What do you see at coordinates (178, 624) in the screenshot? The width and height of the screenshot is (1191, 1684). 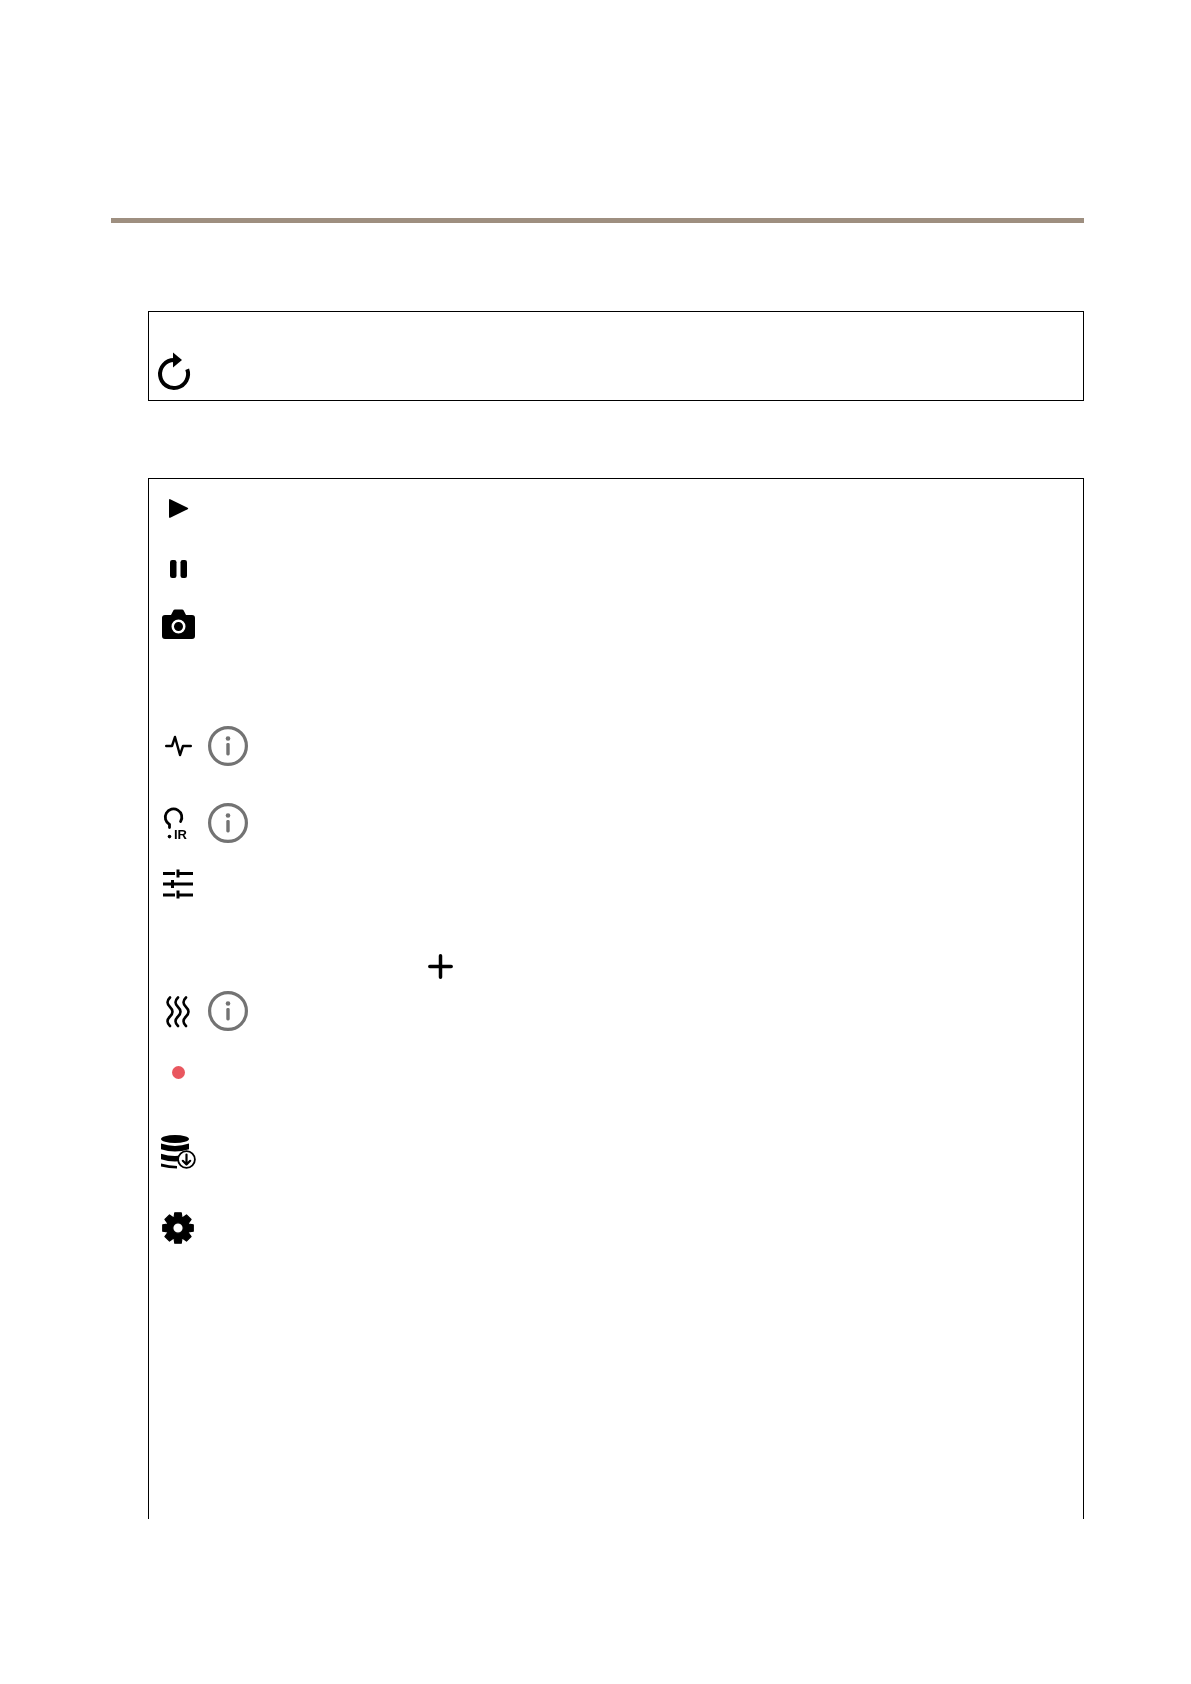 I see `camera-icon` at bounding box center [178, 624].